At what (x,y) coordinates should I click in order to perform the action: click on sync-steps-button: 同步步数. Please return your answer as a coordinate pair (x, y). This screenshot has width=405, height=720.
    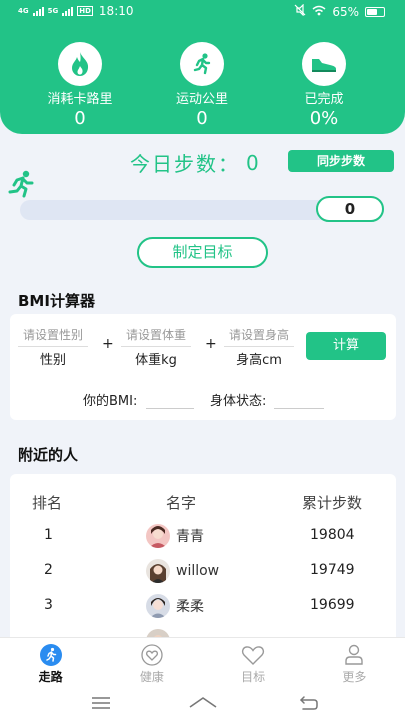
    Looking at the image, I should click on (341, 161).